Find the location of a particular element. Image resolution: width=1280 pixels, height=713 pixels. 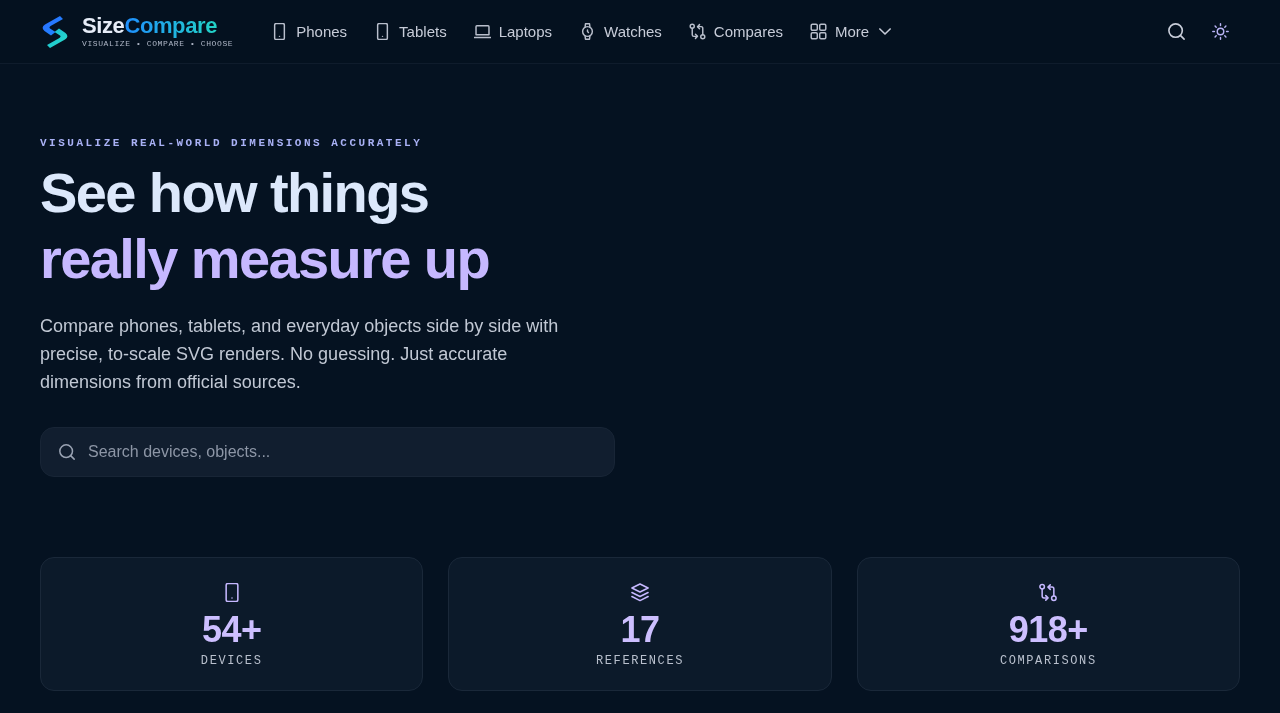

nav-link: Tablets is located at coordinates (410, 31).